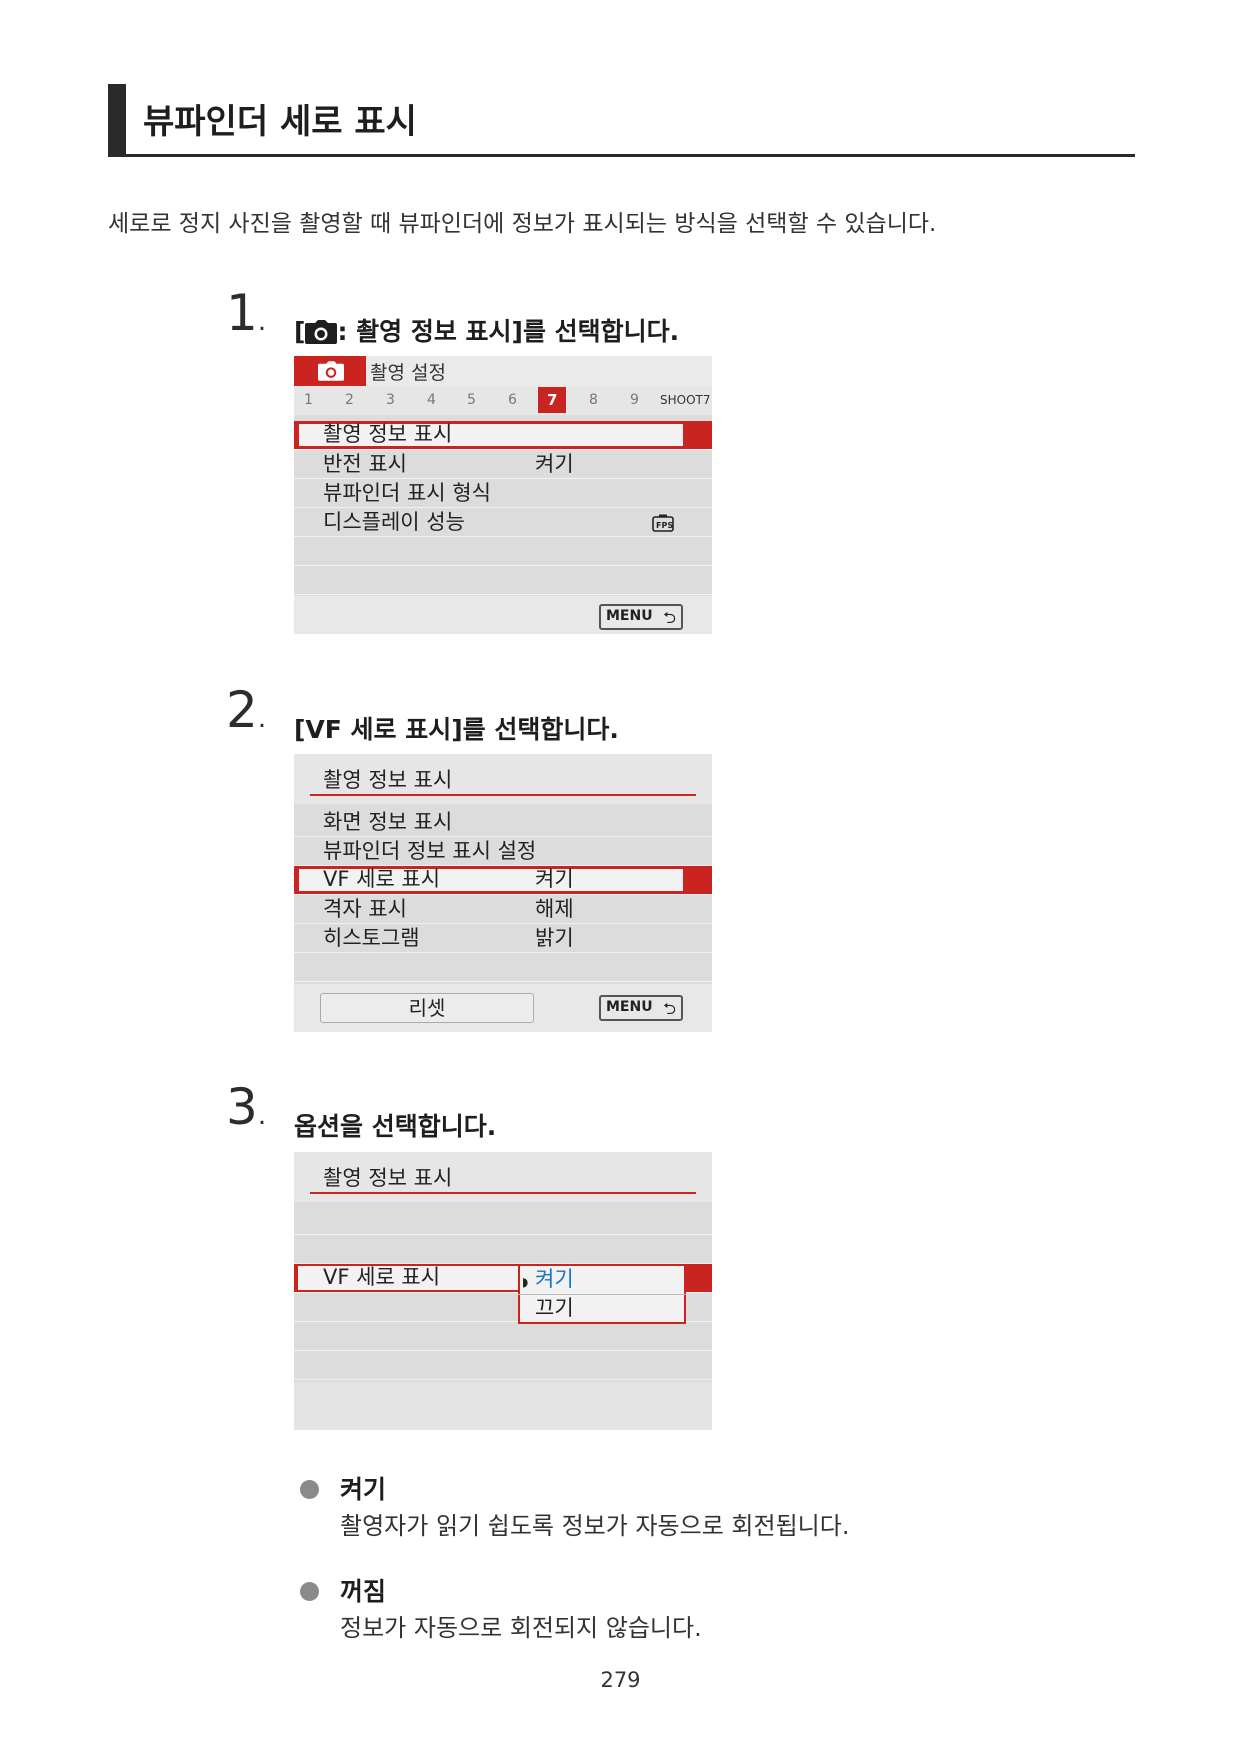 The image size is (1241, 1749). Describe the element at coordinates (503, 1193) in the screenshot. I see `screen3-title-underline` at that location.